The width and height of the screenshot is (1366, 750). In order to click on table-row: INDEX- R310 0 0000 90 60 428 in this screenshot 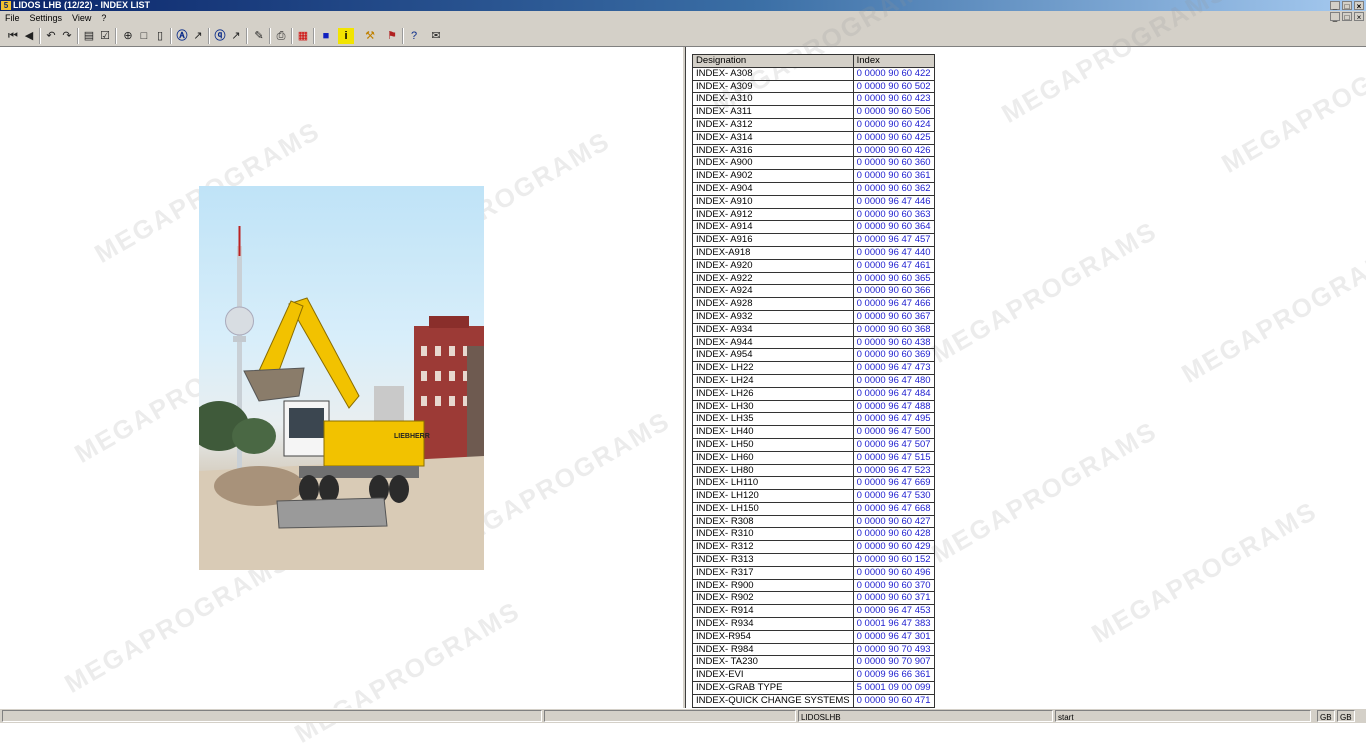, I will do `click(813, 534)`.